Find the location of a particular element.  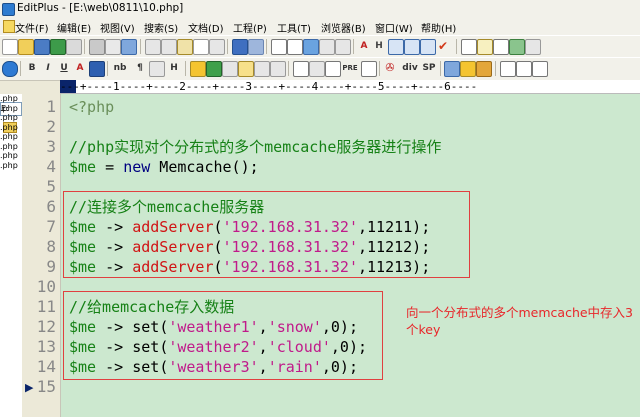

word-wrap-icon is located at coordinates (396, 47).